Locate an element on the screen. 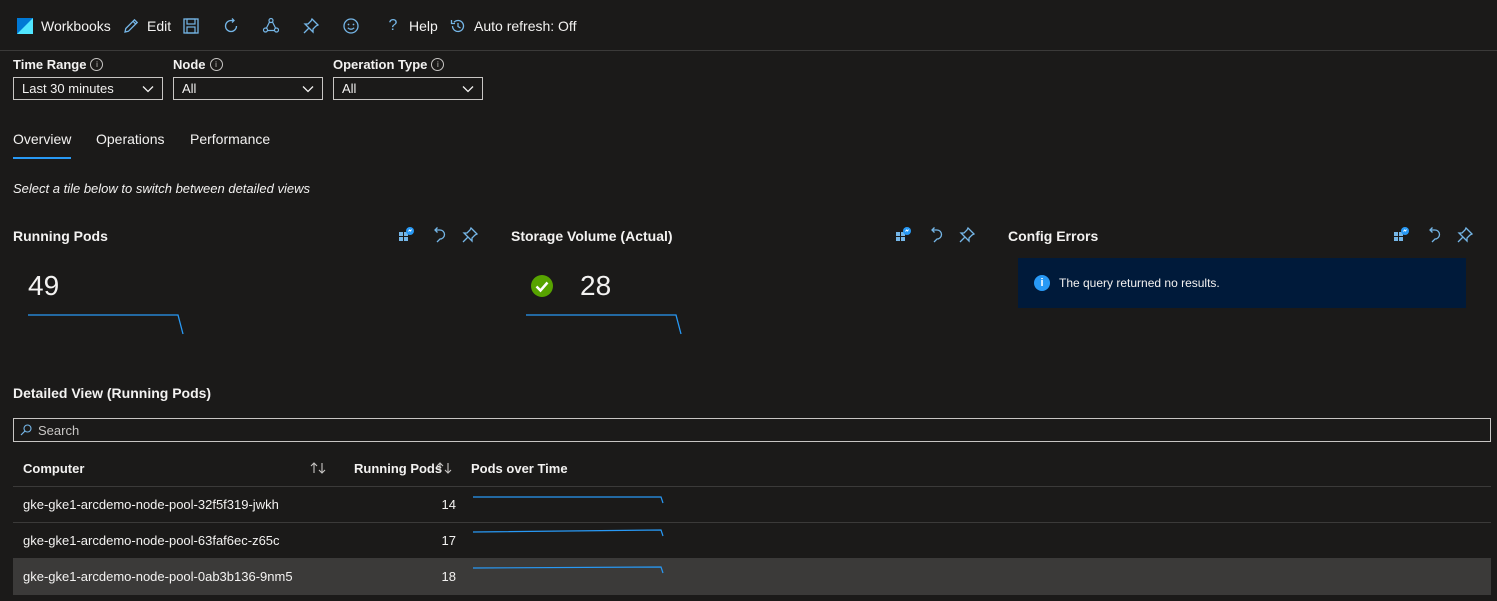 The width and height of the screenshot is (1497, 601). tab-operations: Operations is located at coordinates (130, 144).